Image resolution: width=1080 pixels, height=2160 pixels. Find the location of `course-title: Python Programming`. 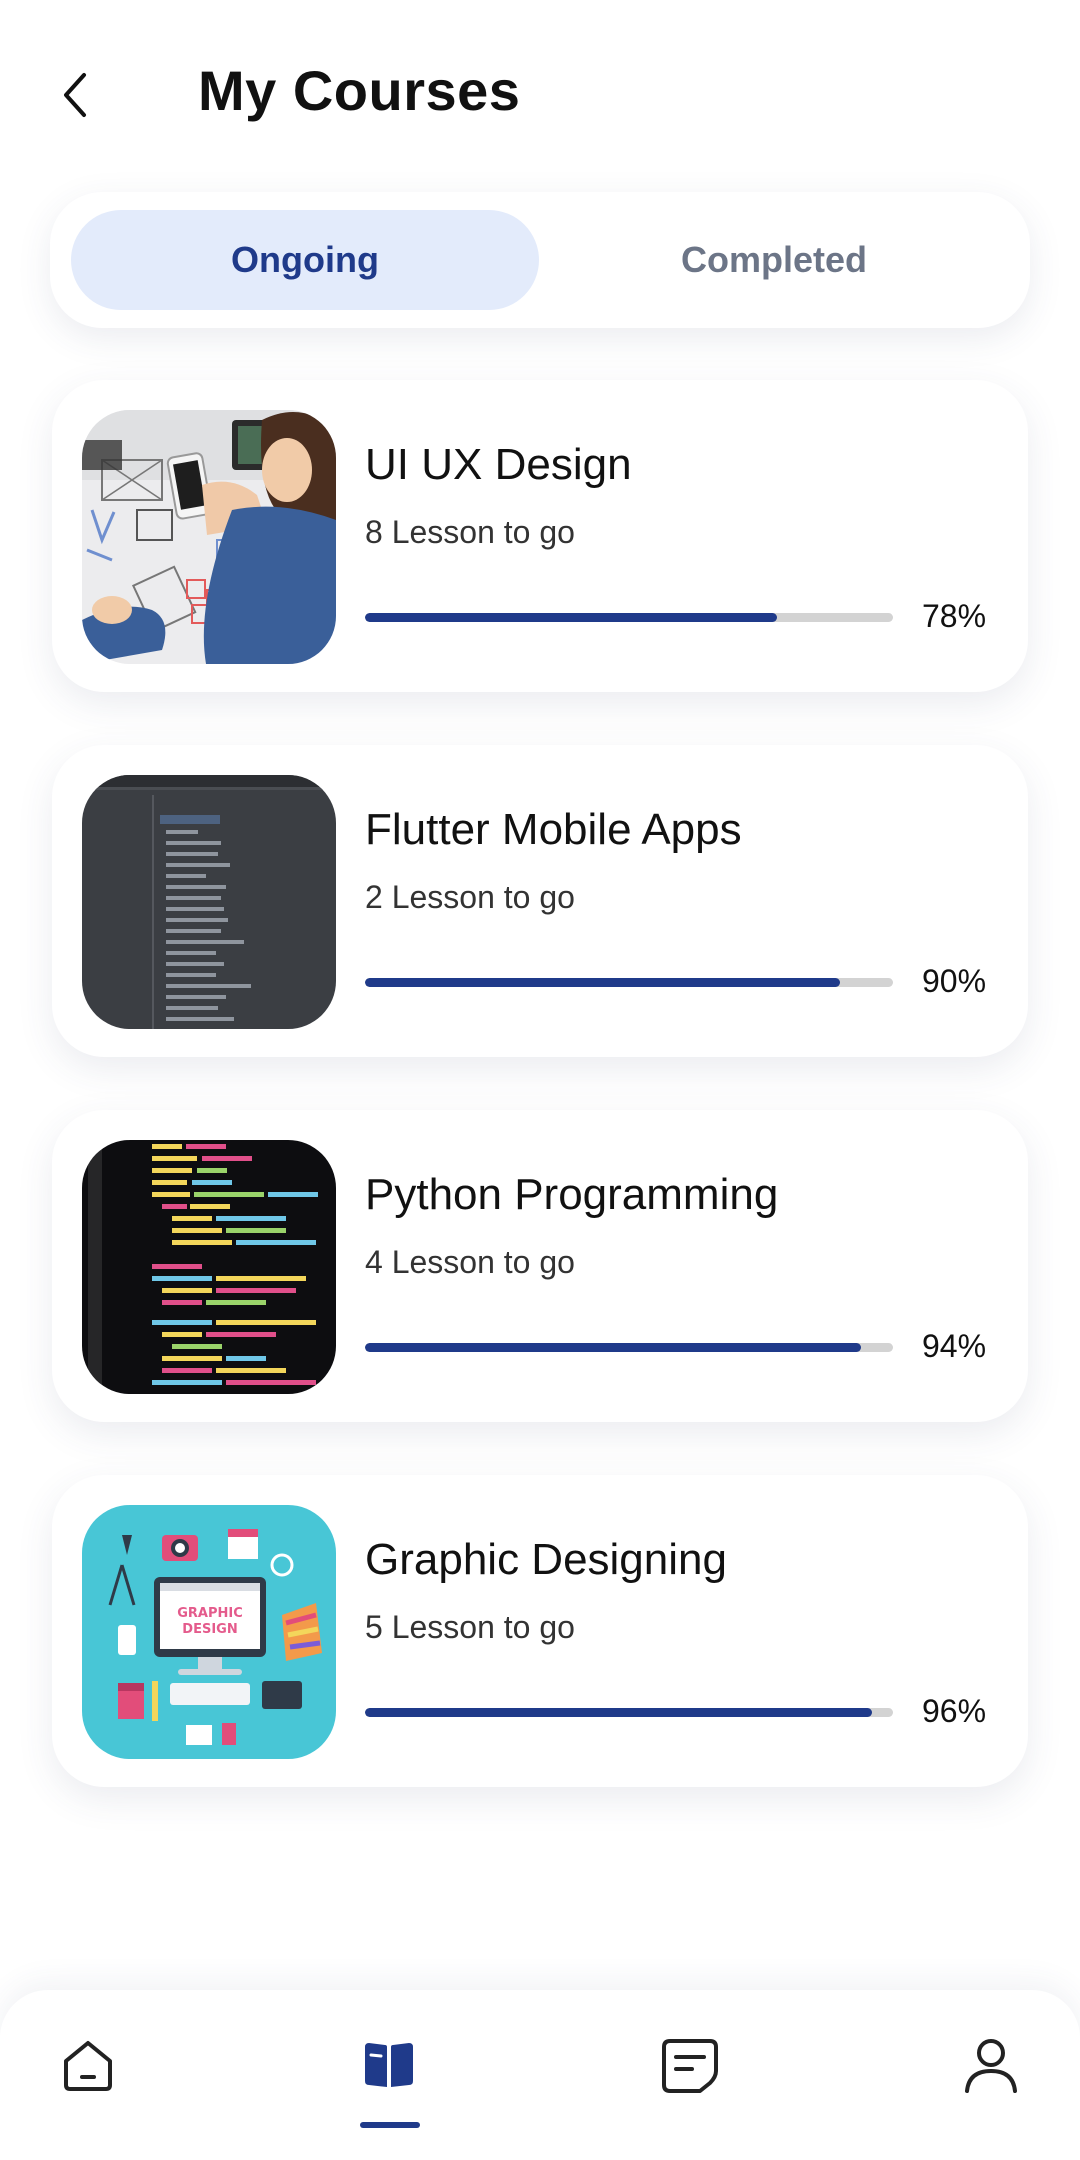

course-title: Python Programming is located at coordinates (572, 1194).